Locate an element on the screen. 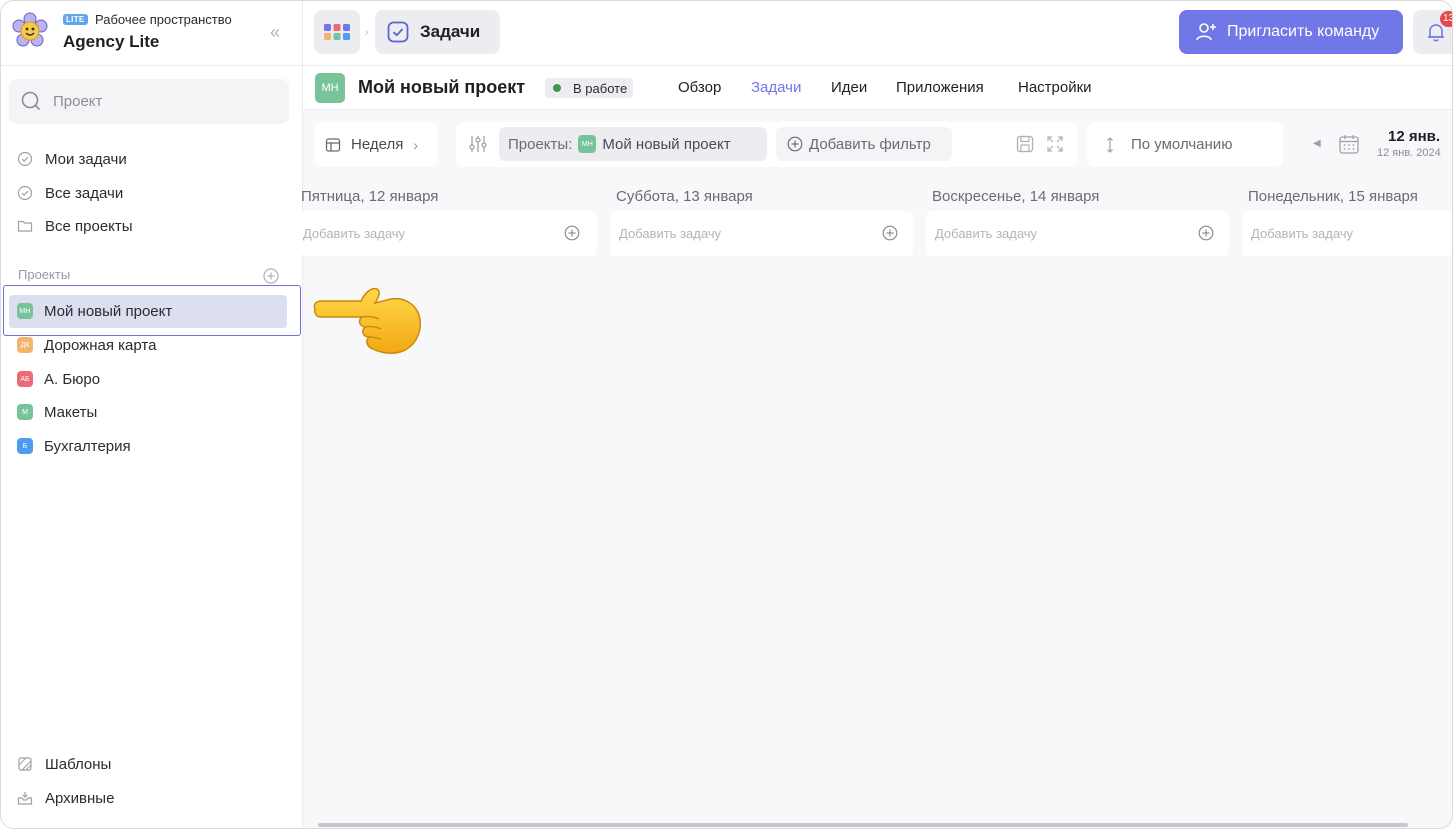  nav-all-tasks: Все задачи is located at coordinates (70, 193).